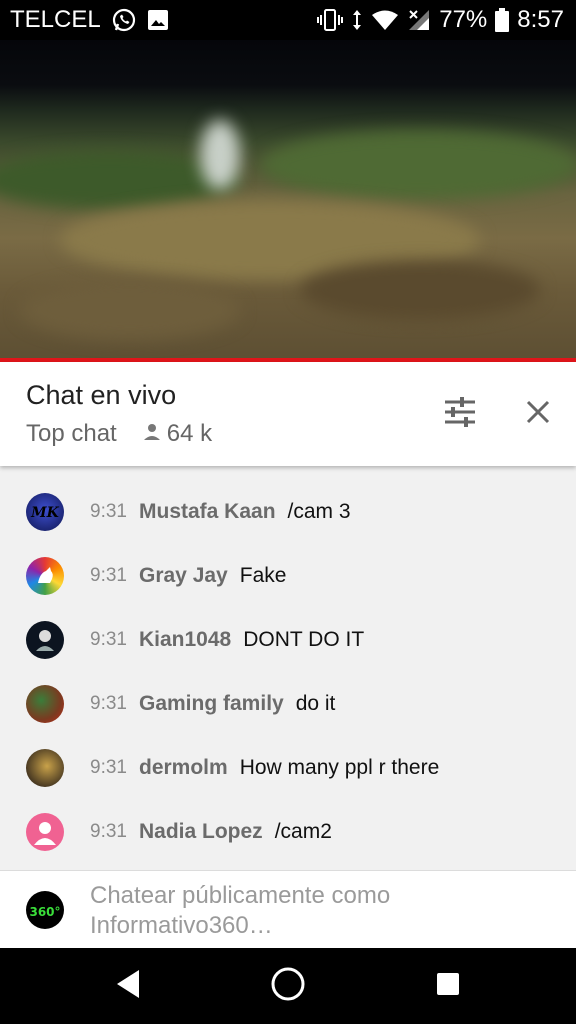 This screenshot has width=576, height=1024. I want to click on message-text: /cam 3, so click(319, 511).